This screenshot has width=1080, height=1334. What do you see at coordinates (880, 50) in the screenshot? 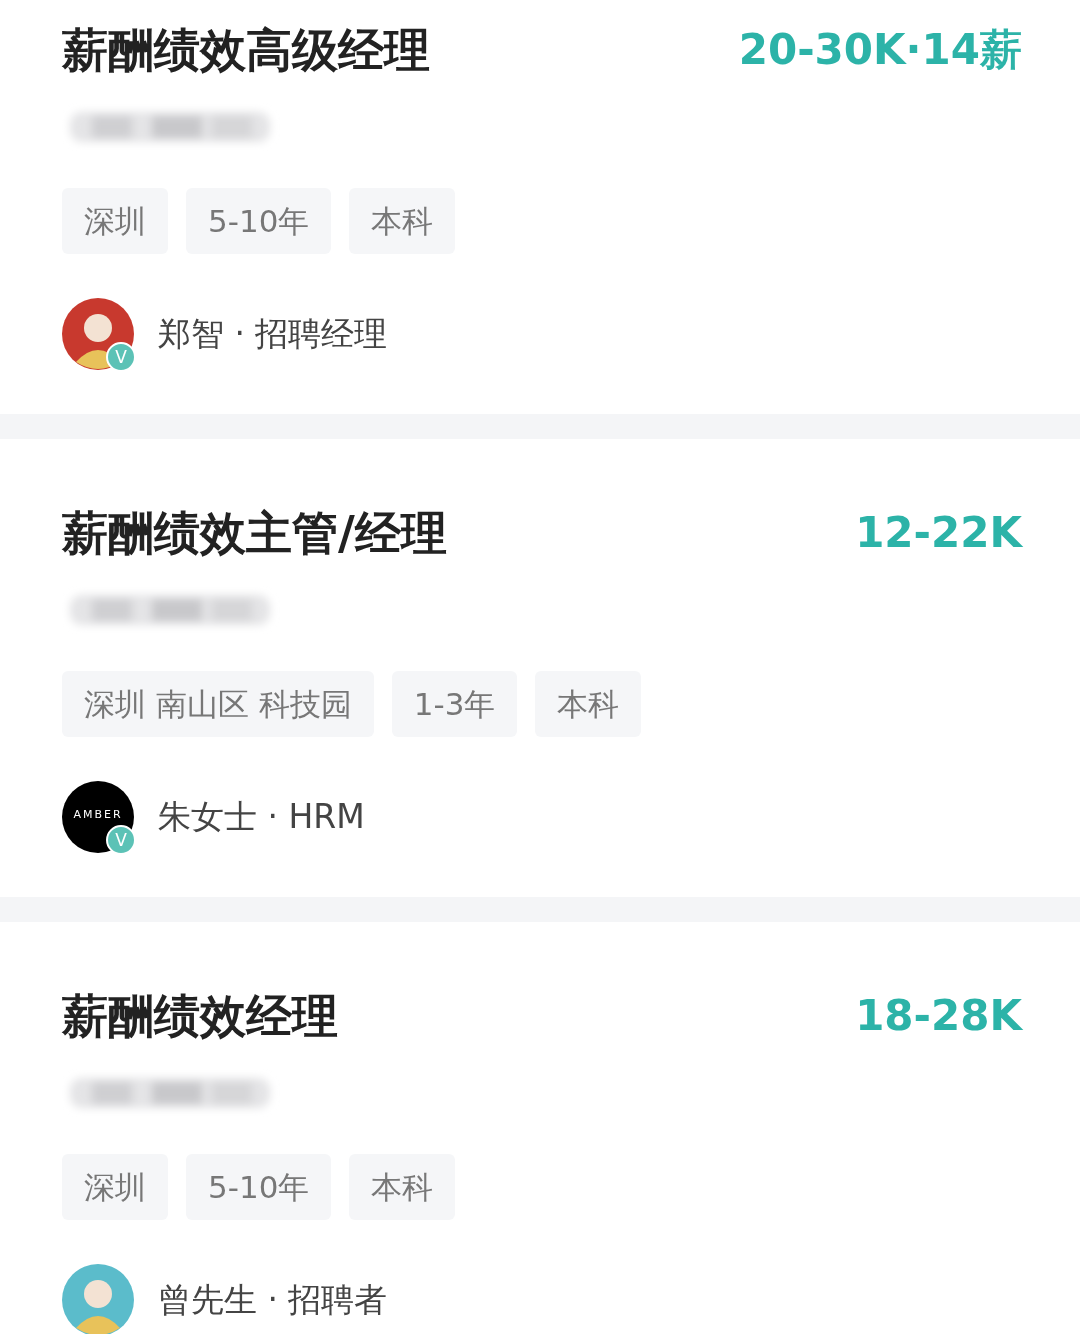
I see `salary: 20-30K·14薪` at bounding box center [880, 50].